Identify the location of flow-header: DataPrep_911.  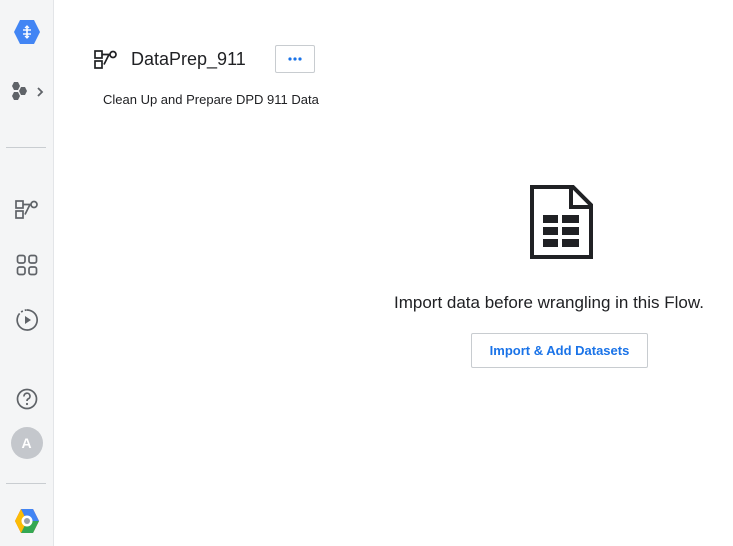
(169, 59).